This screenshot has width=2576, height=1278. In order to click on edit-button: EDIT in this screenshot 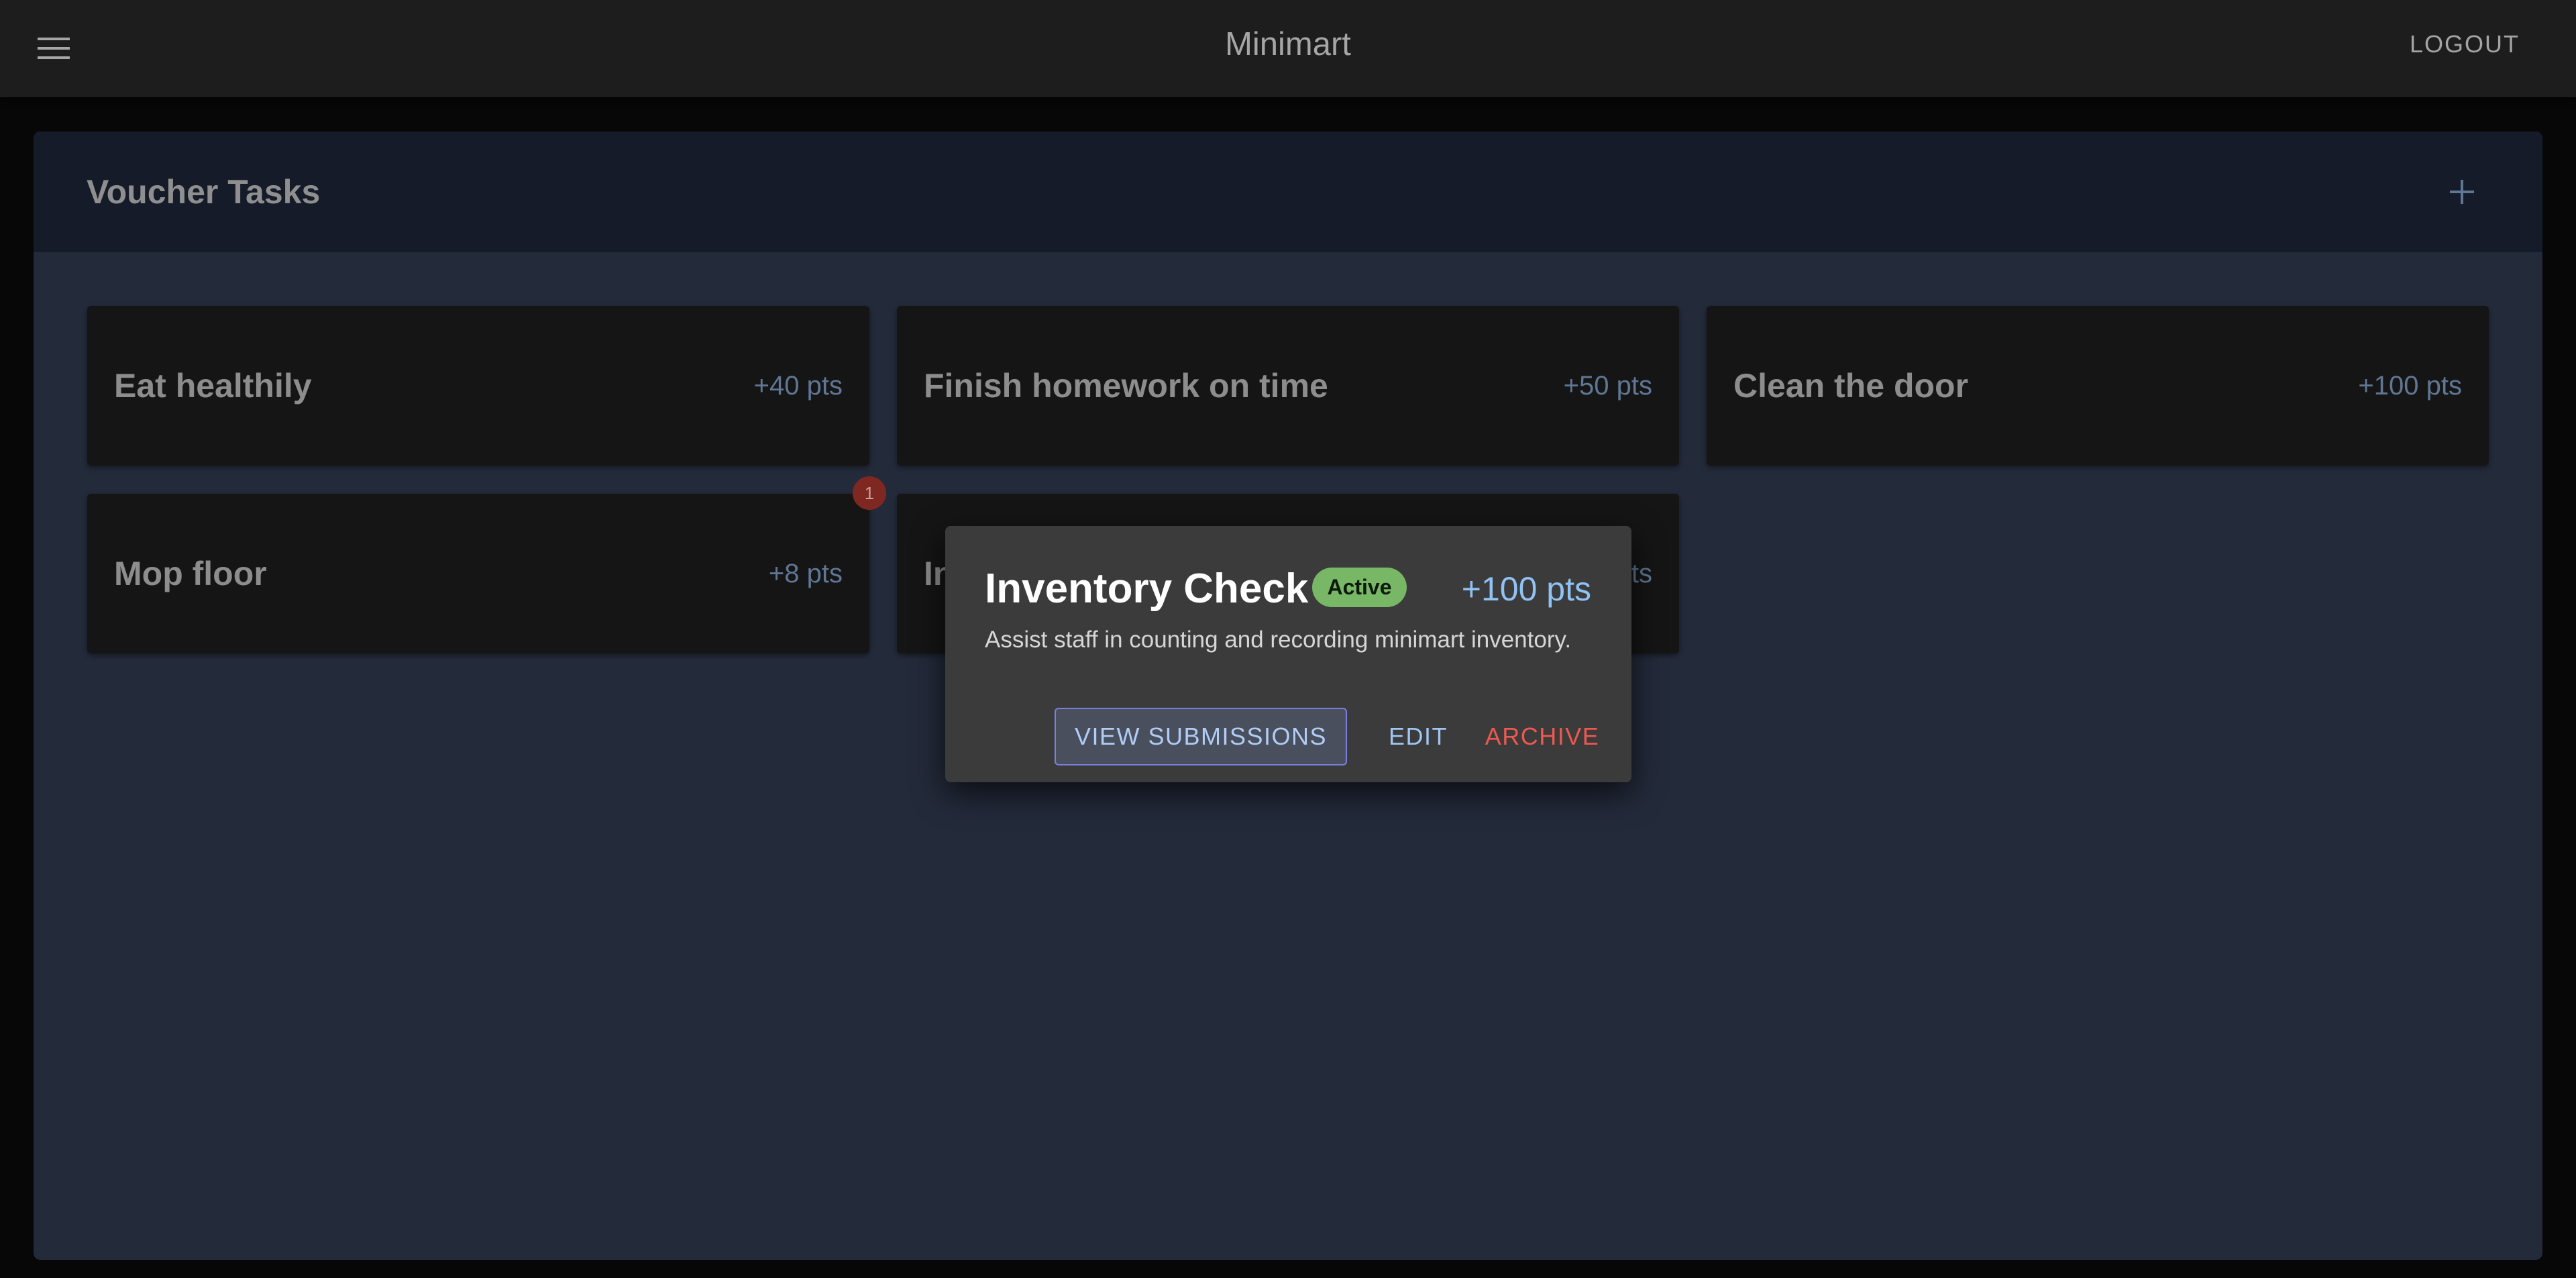, I will do `click(1418, 736)`.